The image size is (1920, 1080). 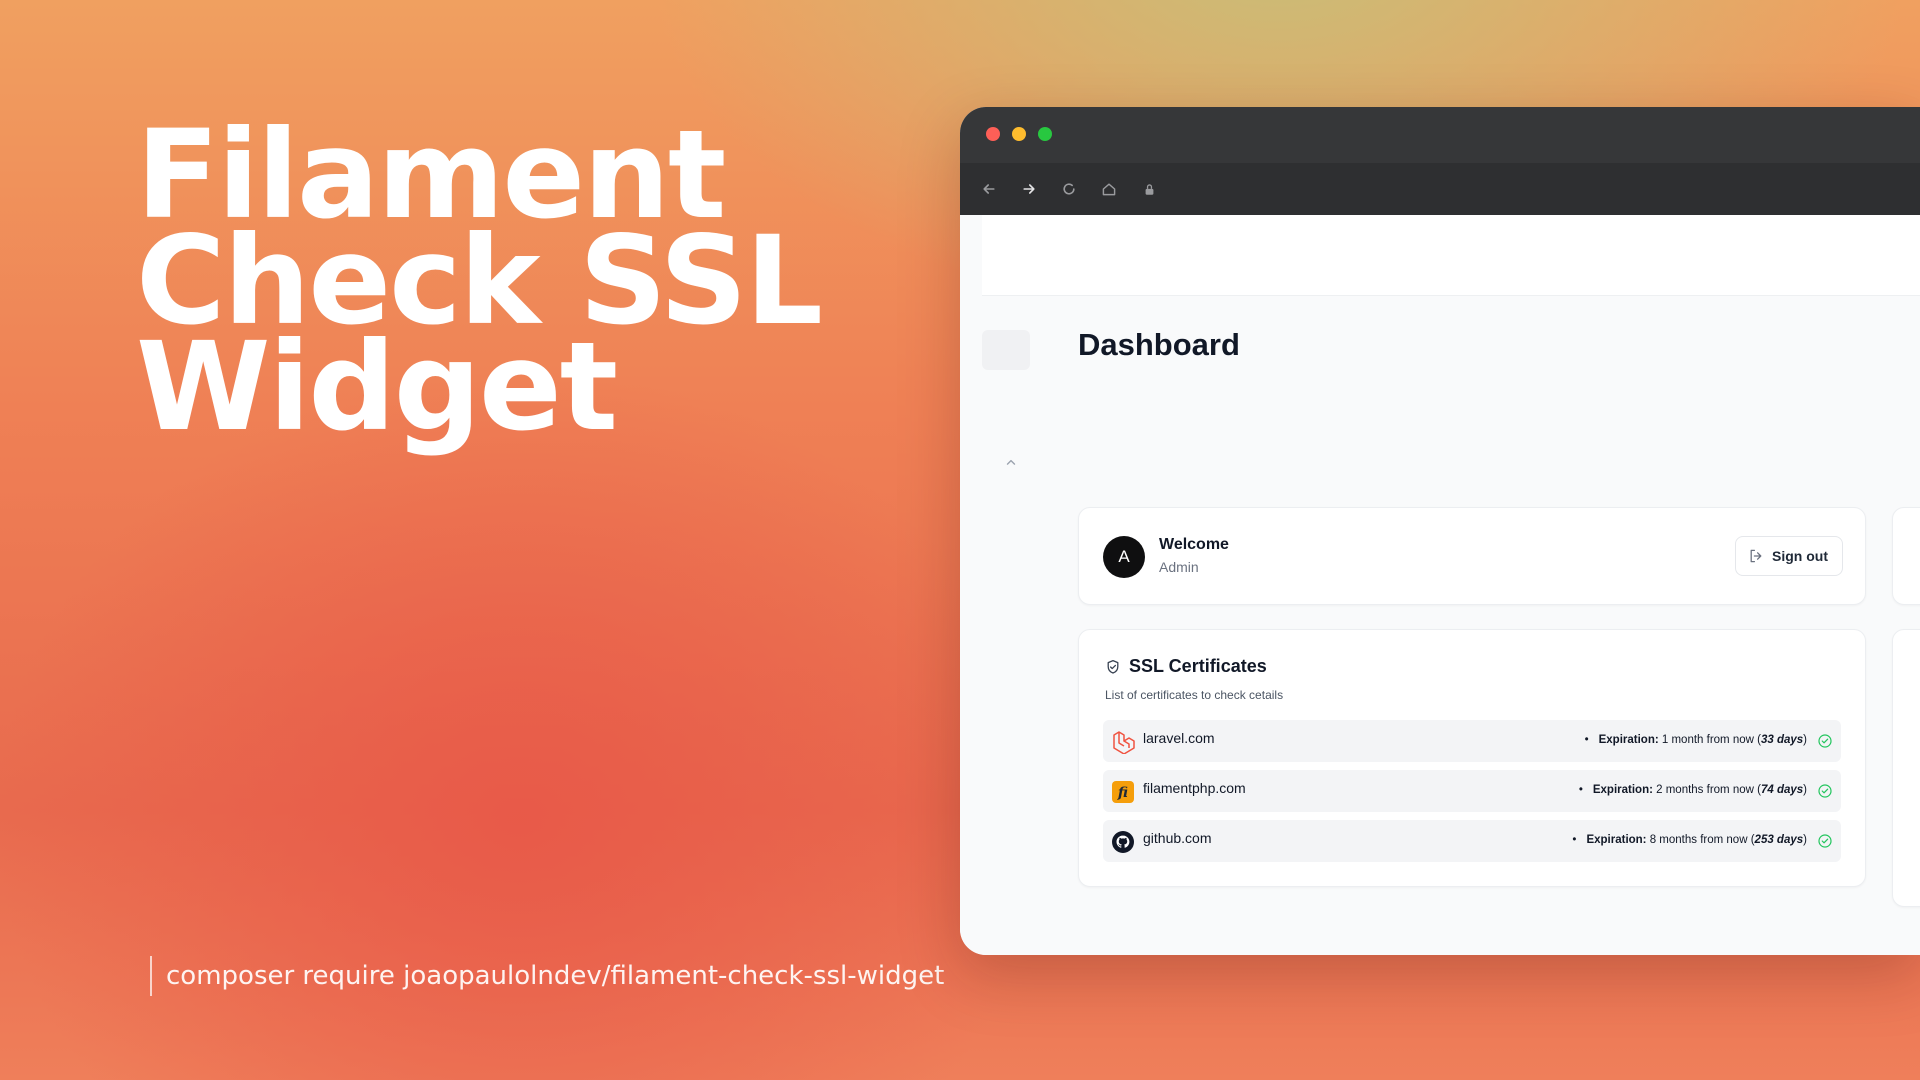 What do you see at coordinates (1045, 134) in the screenshot?
I see `maximize-window-dot` at bounding box center [1045, 134].